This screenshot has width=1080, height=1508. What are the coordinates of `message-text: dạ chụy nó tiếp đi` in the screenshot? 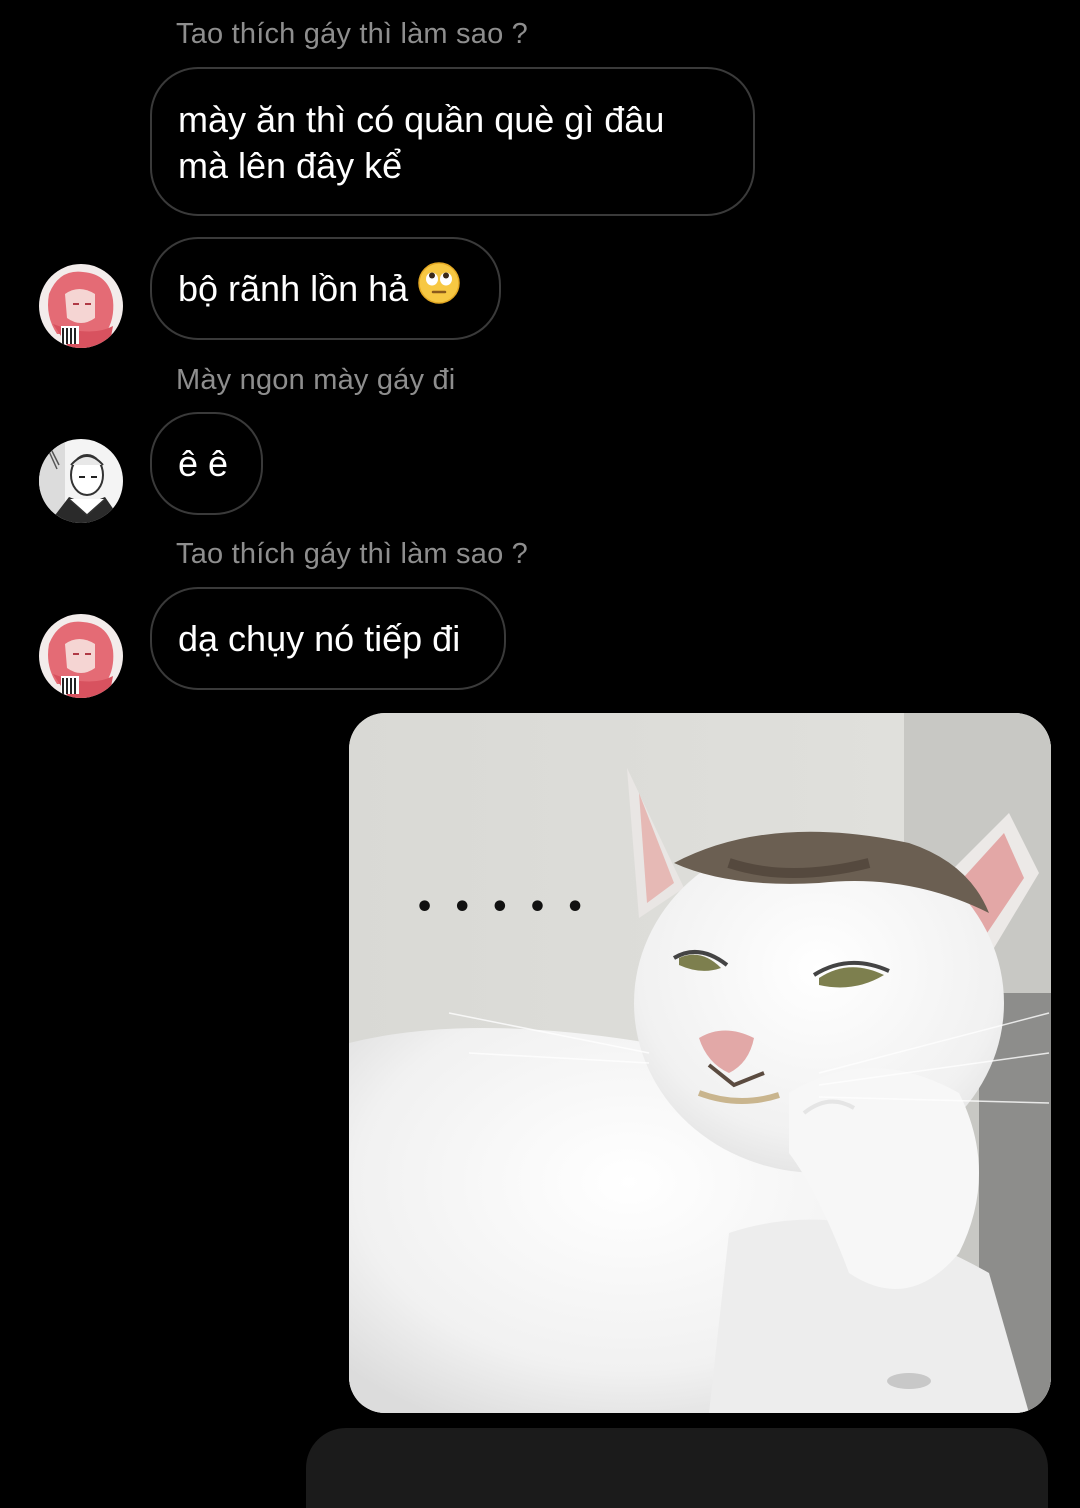 It's located at (319, 638).